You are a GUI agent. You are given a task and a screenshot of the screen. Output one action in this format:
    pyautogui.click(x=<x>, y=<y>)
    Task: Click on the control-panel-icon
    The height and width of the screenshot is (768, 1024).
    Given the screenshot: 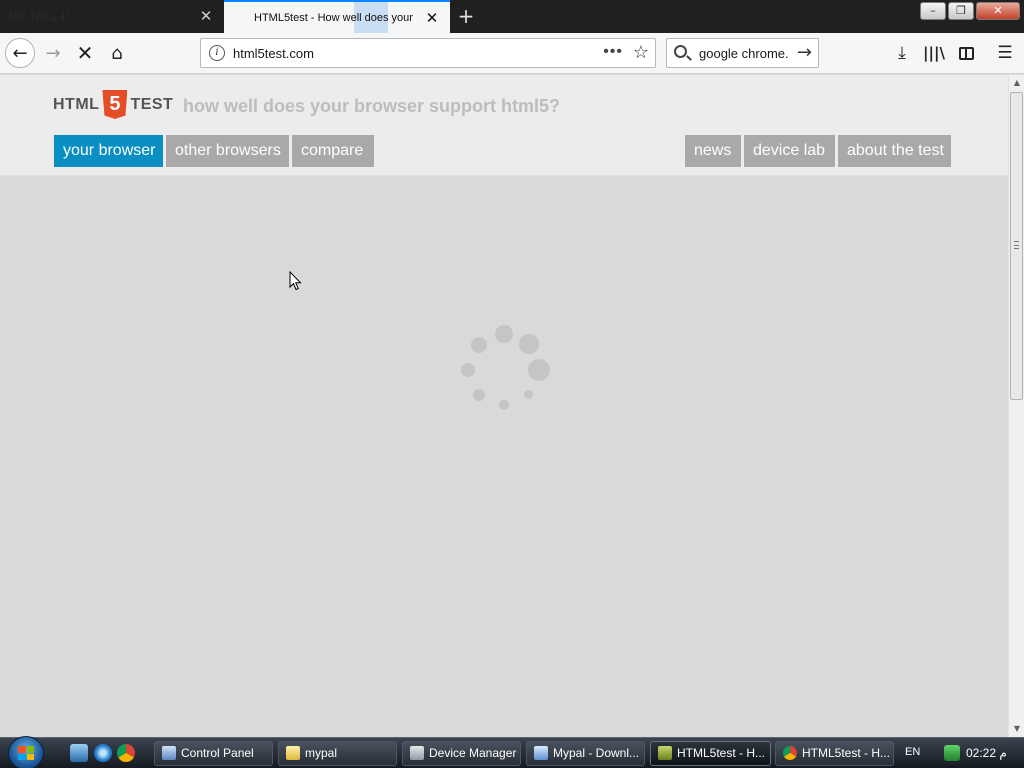 What is the action you would take?
    pyautogui.click(x=169, y=753)
    